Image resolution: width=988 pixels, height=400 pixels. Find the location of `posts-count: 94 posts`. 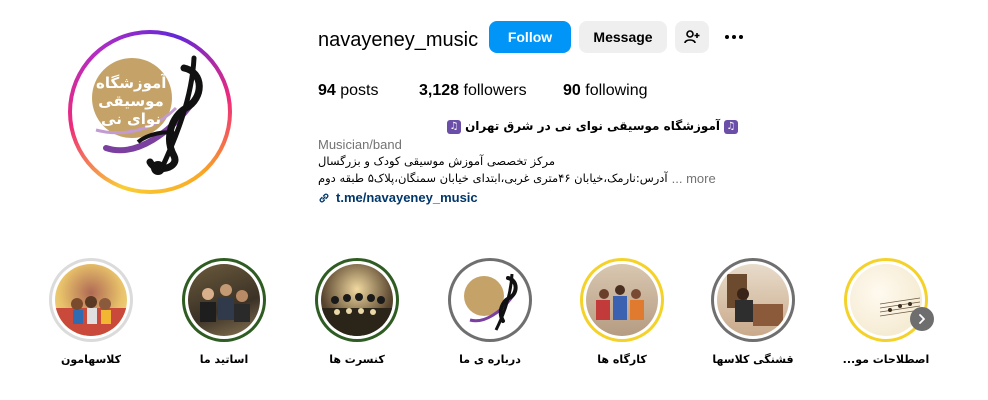

posts-count: 94 posts is located at coordinates (348, 91).